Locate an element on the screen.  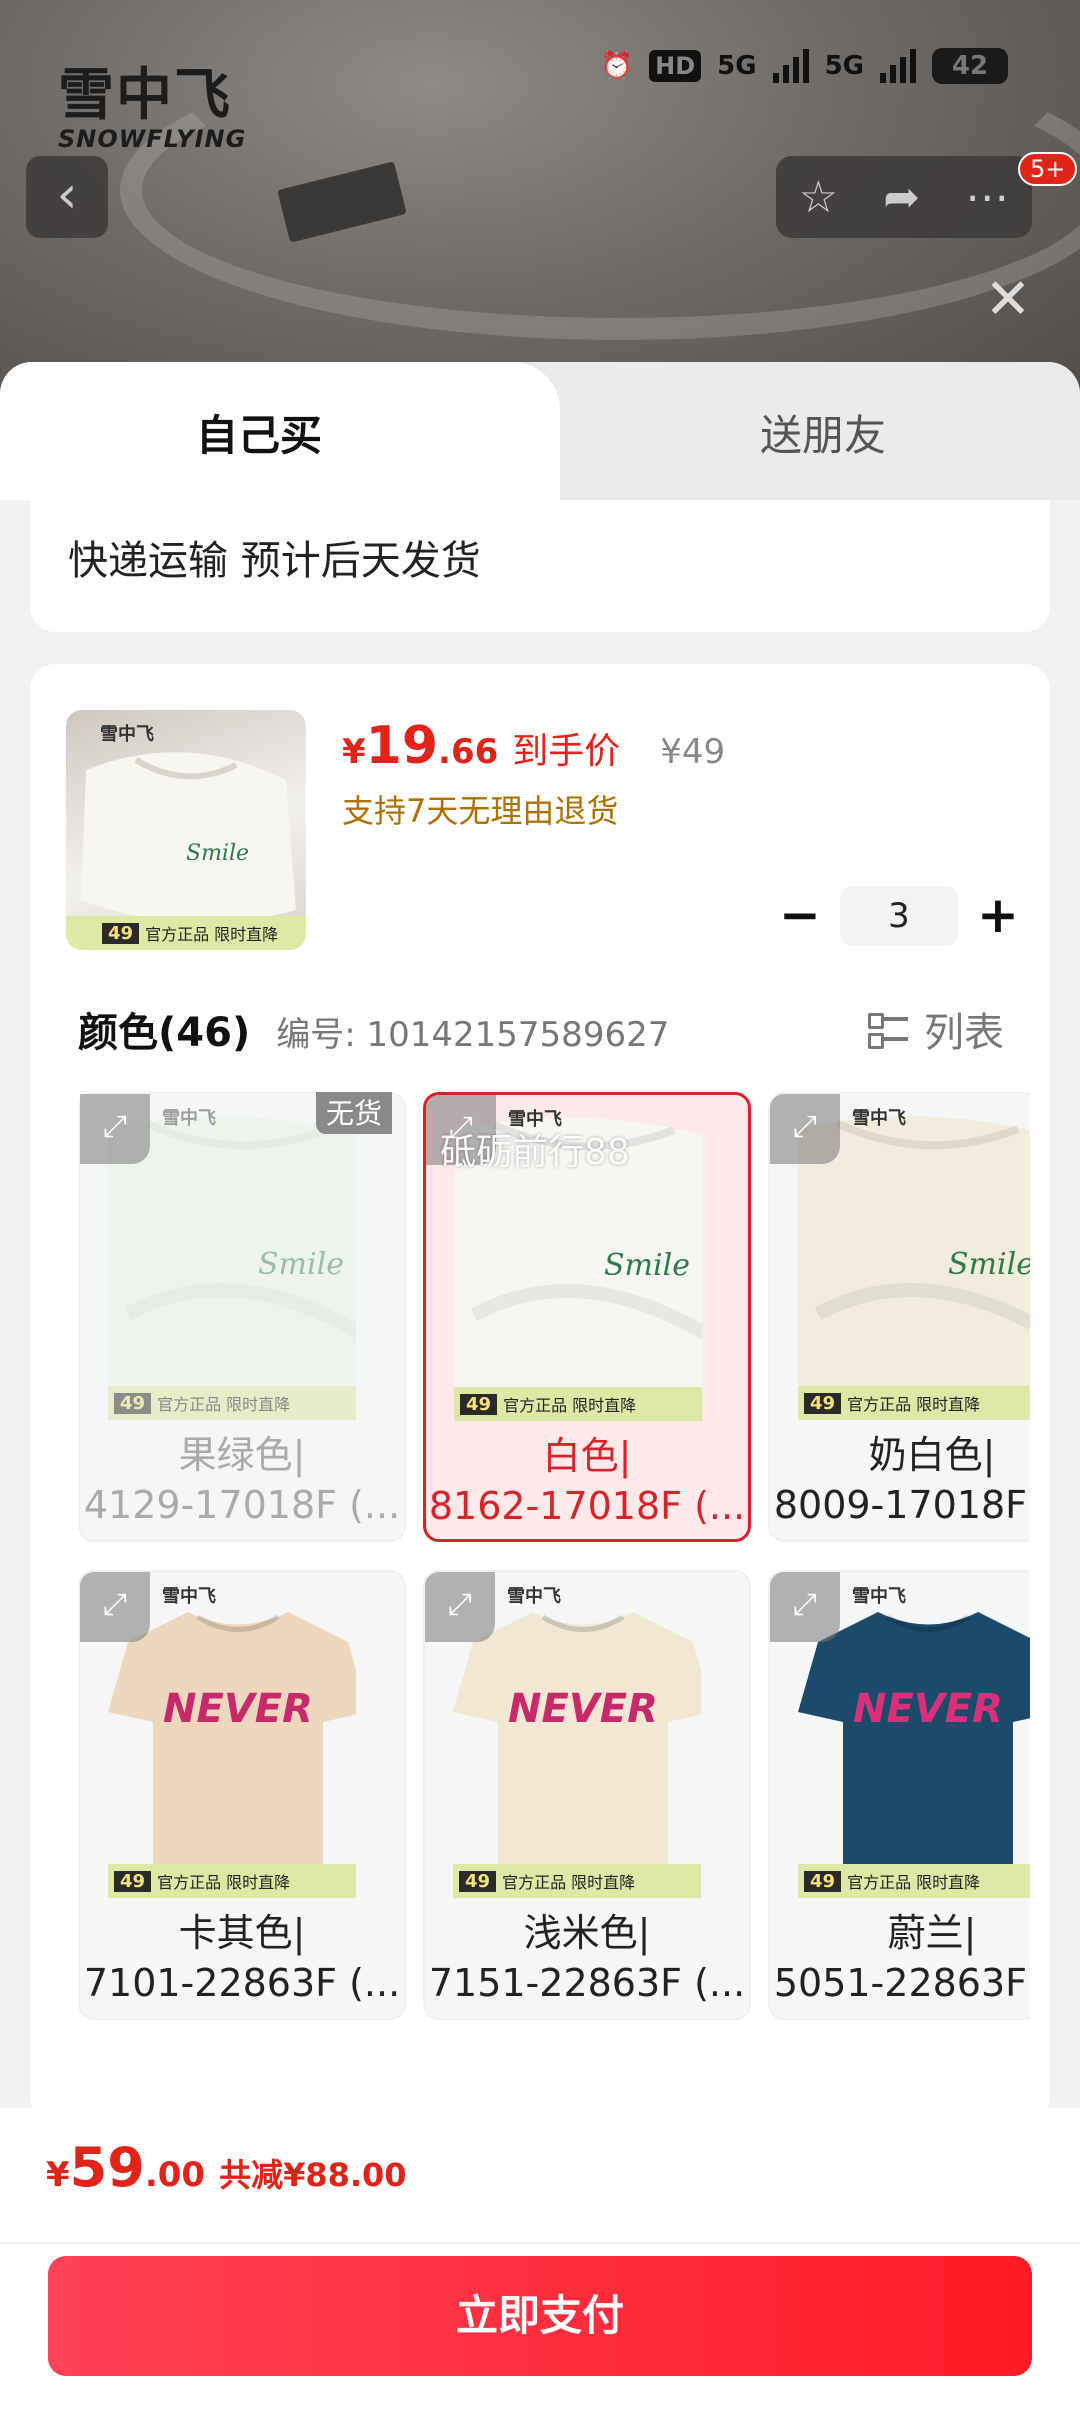
brand-logo: 雪中飞 SNOWFLYING is located at coordinates (152, 101).